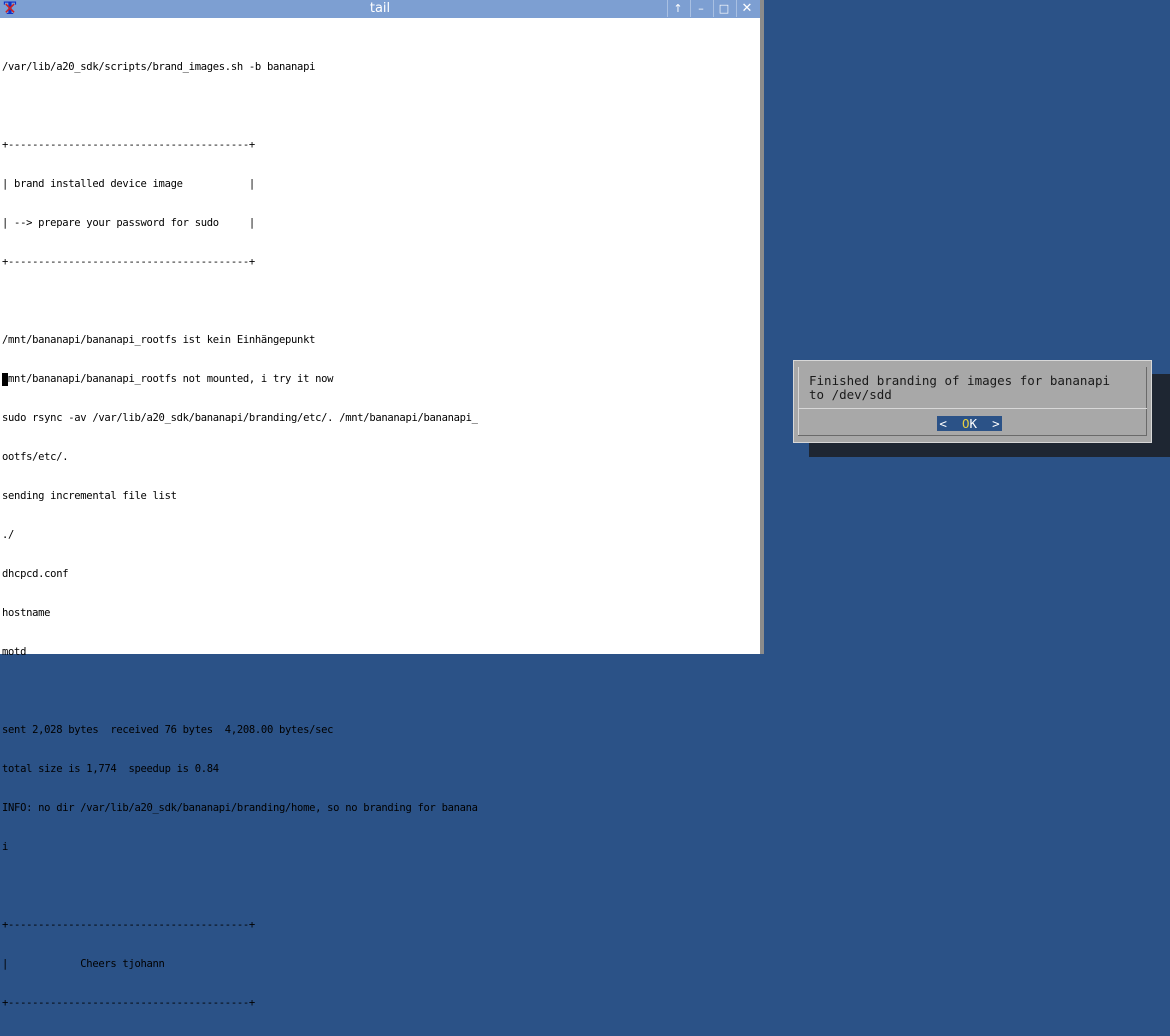 This screenshot has width=1170, height=1036. I want to click on terminal-line: | --> prepare your password for sudo |, so click(128, 223).